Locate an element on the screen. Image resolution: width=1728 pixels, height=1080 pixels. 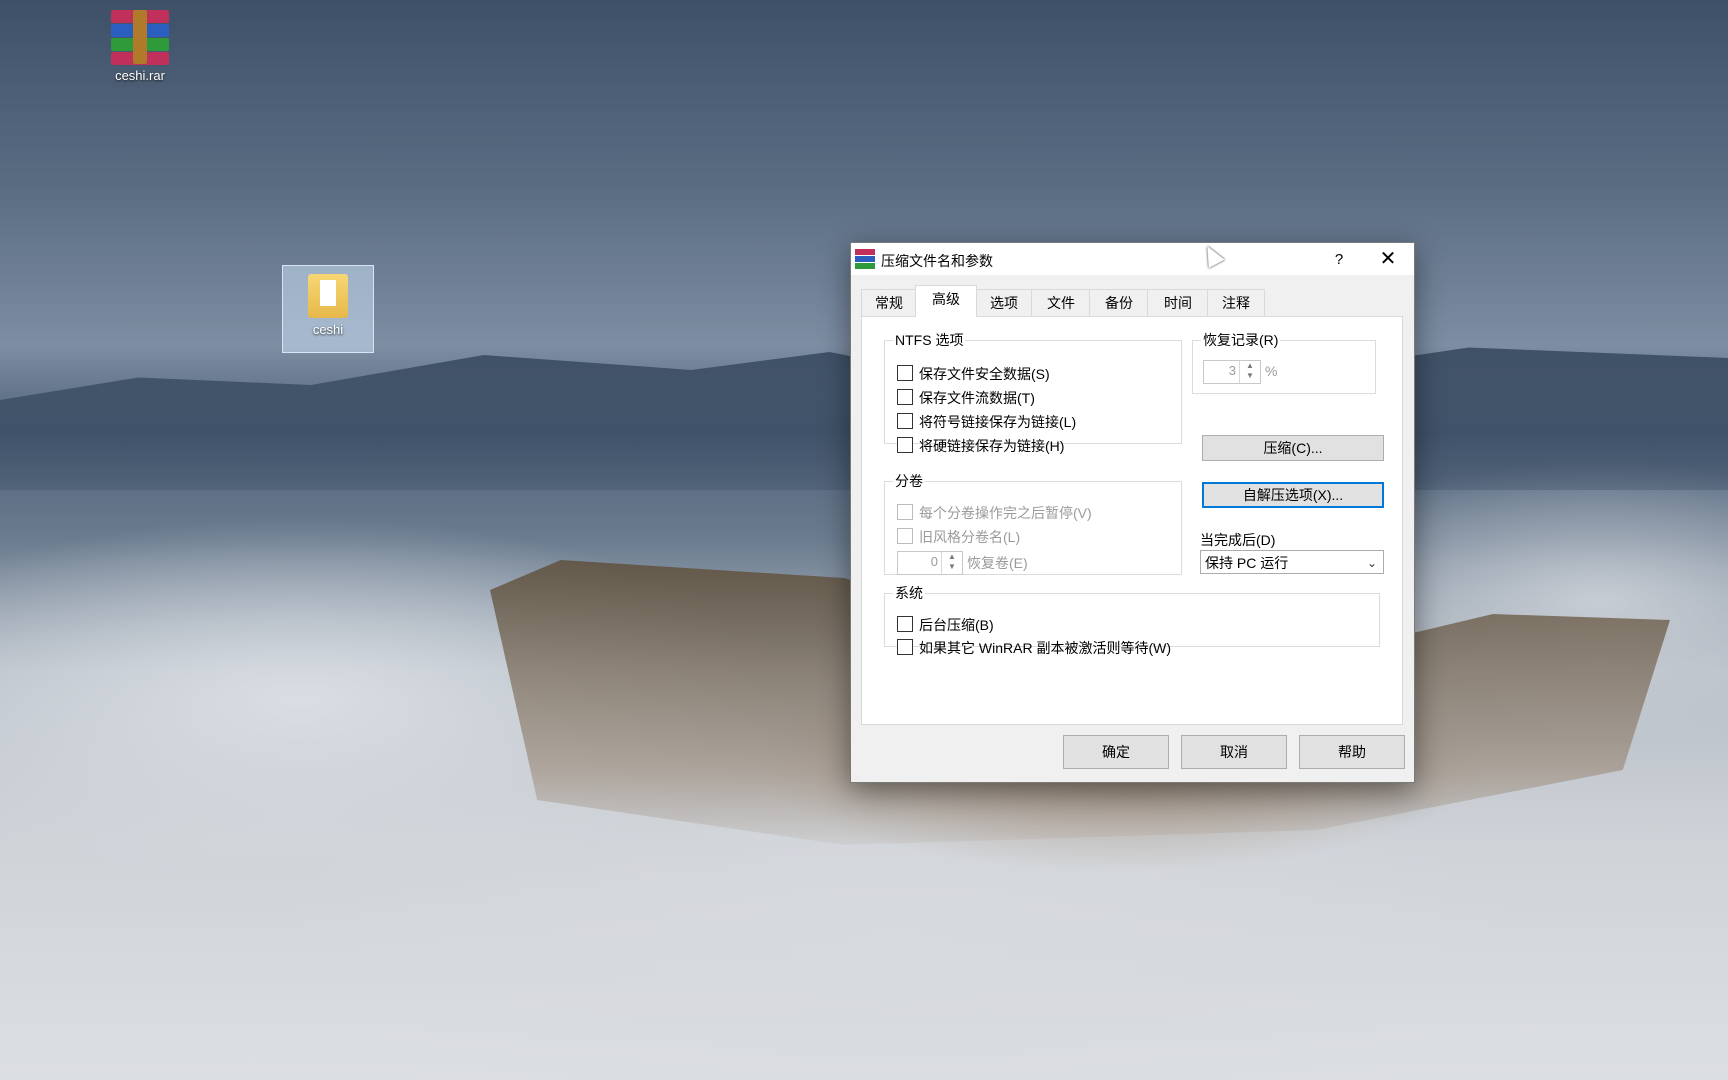
checkbox-label: 将硬链接保存为链接(H) is located at coordinates (992, 446).